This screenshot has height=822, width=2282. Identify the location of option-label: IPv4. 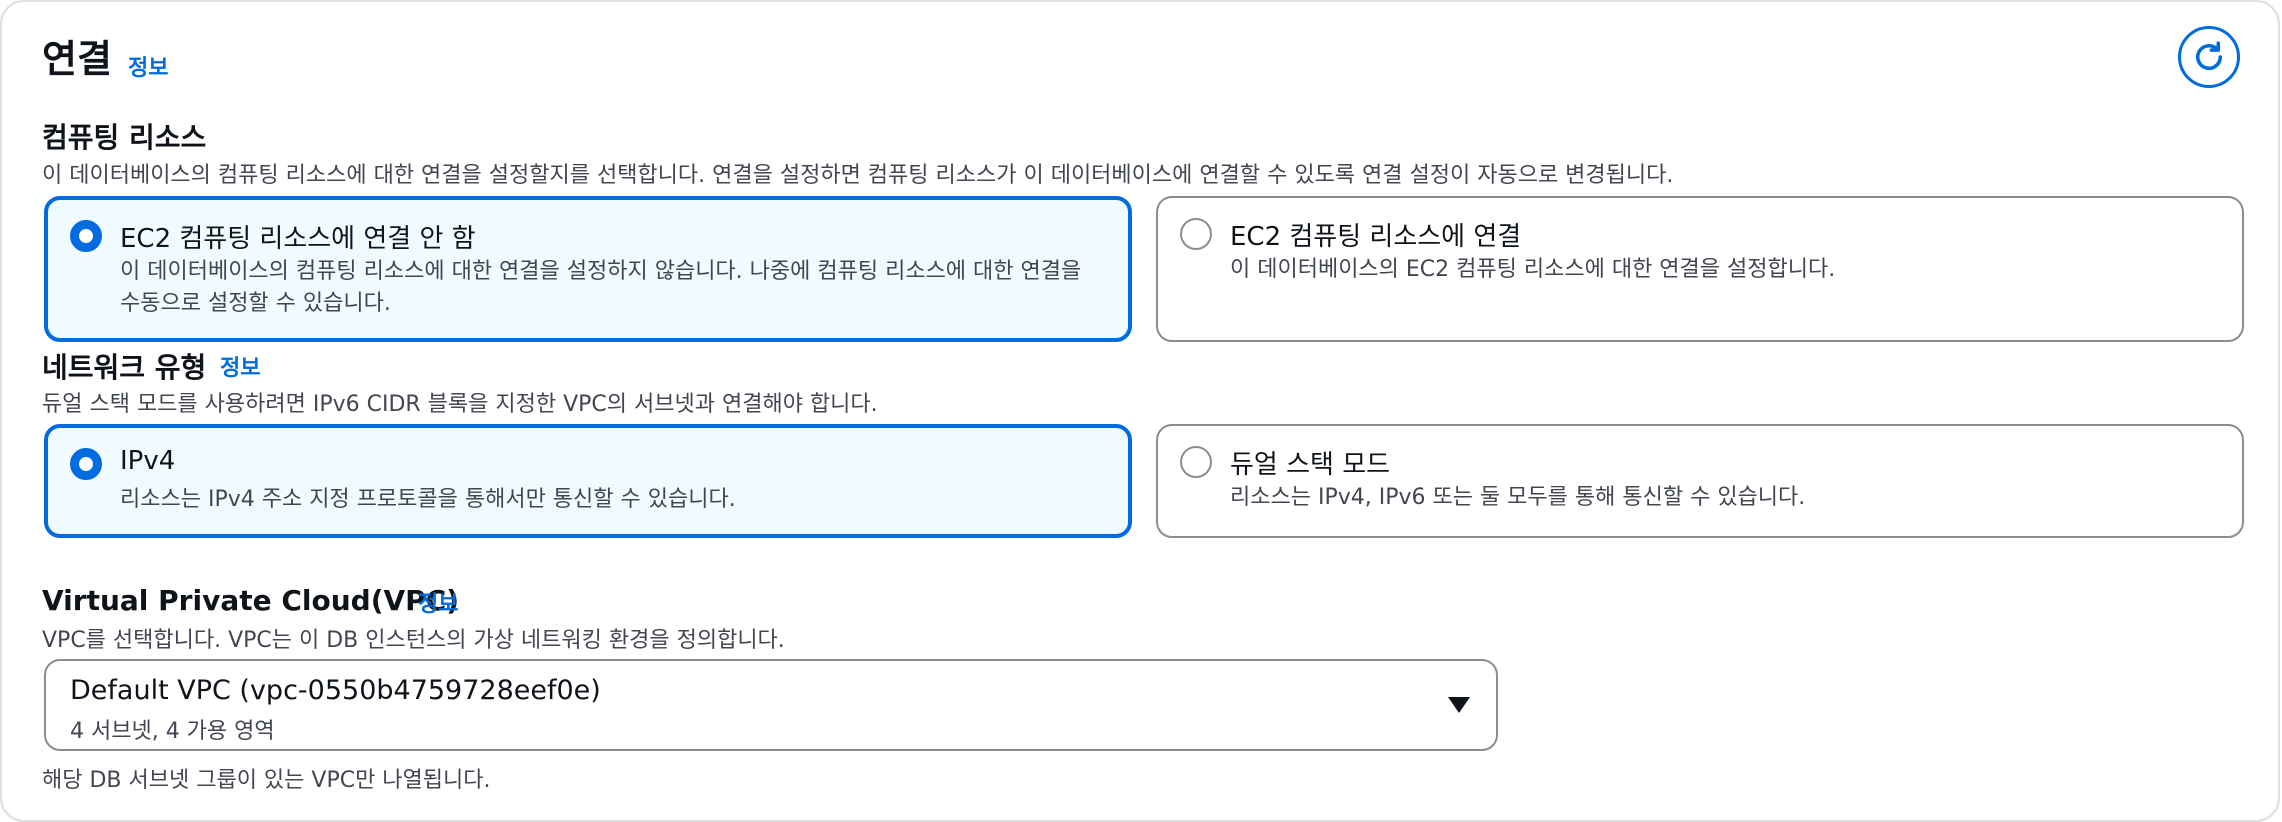
(148, 461).